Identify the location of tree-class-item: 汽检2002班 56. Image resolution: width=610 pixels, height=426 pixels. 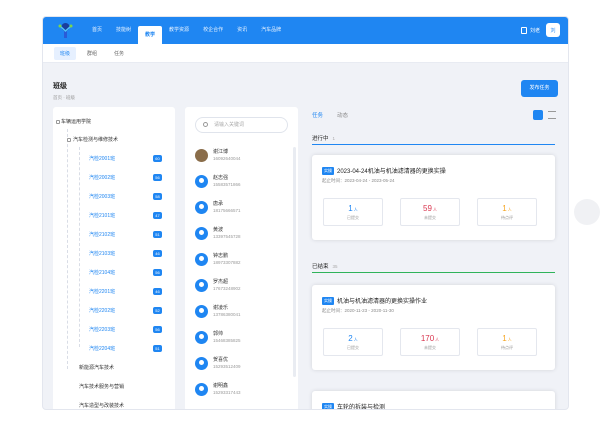
(125, 178).